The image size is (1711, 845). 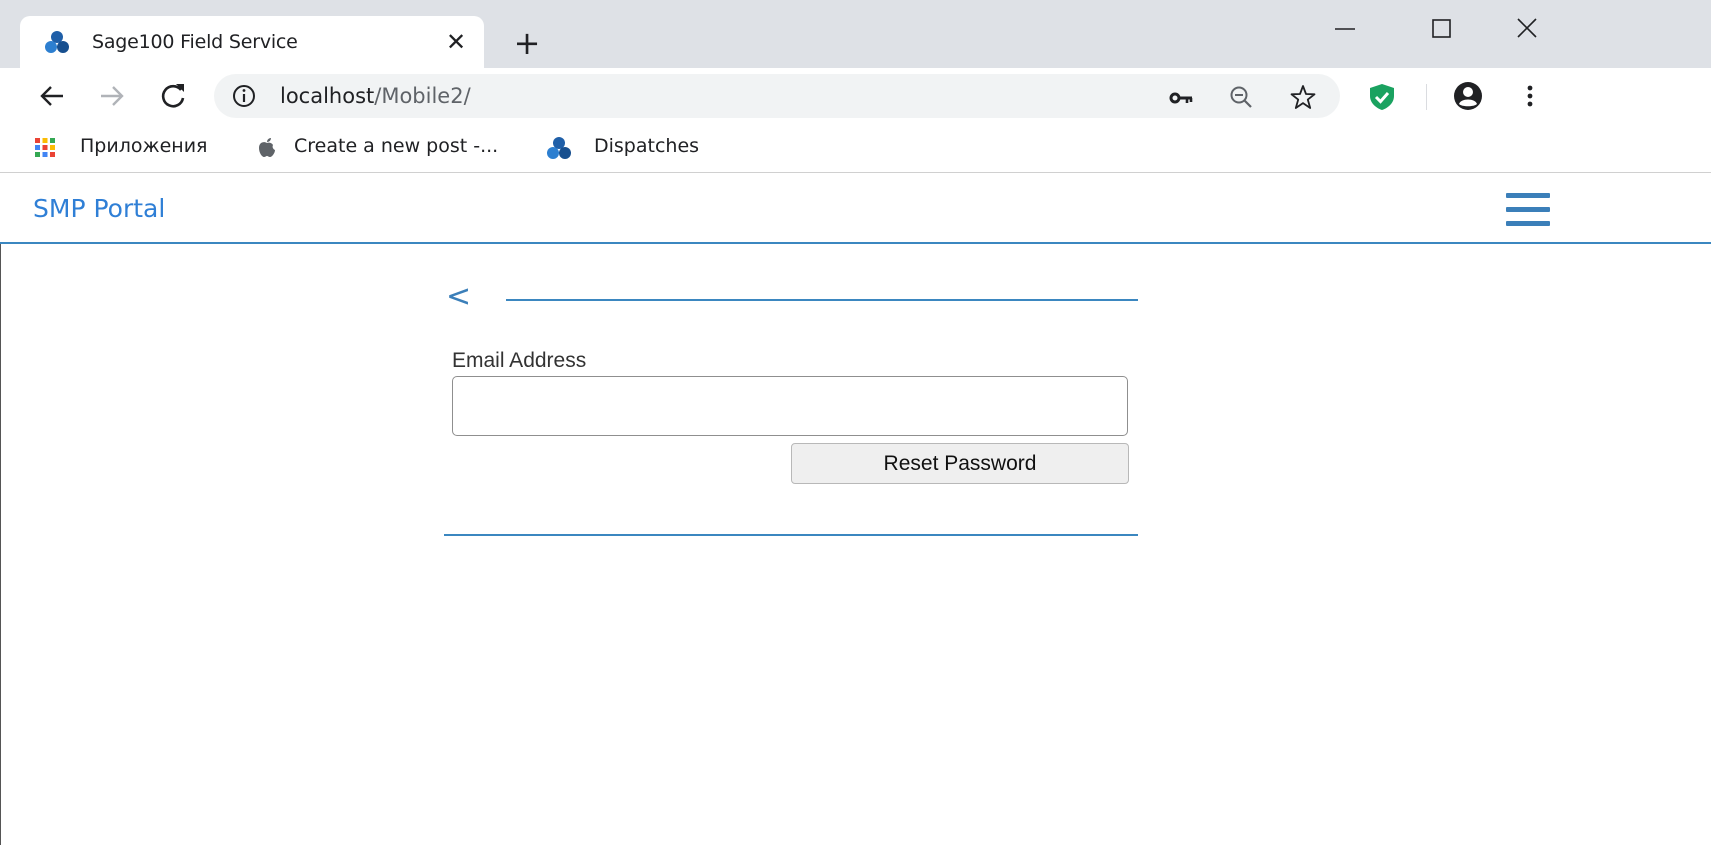 What do you see at coordinates (1528, 210) in the screenshot?
I see `hamburger-menu-icon` at bounding box center [1528, 210].